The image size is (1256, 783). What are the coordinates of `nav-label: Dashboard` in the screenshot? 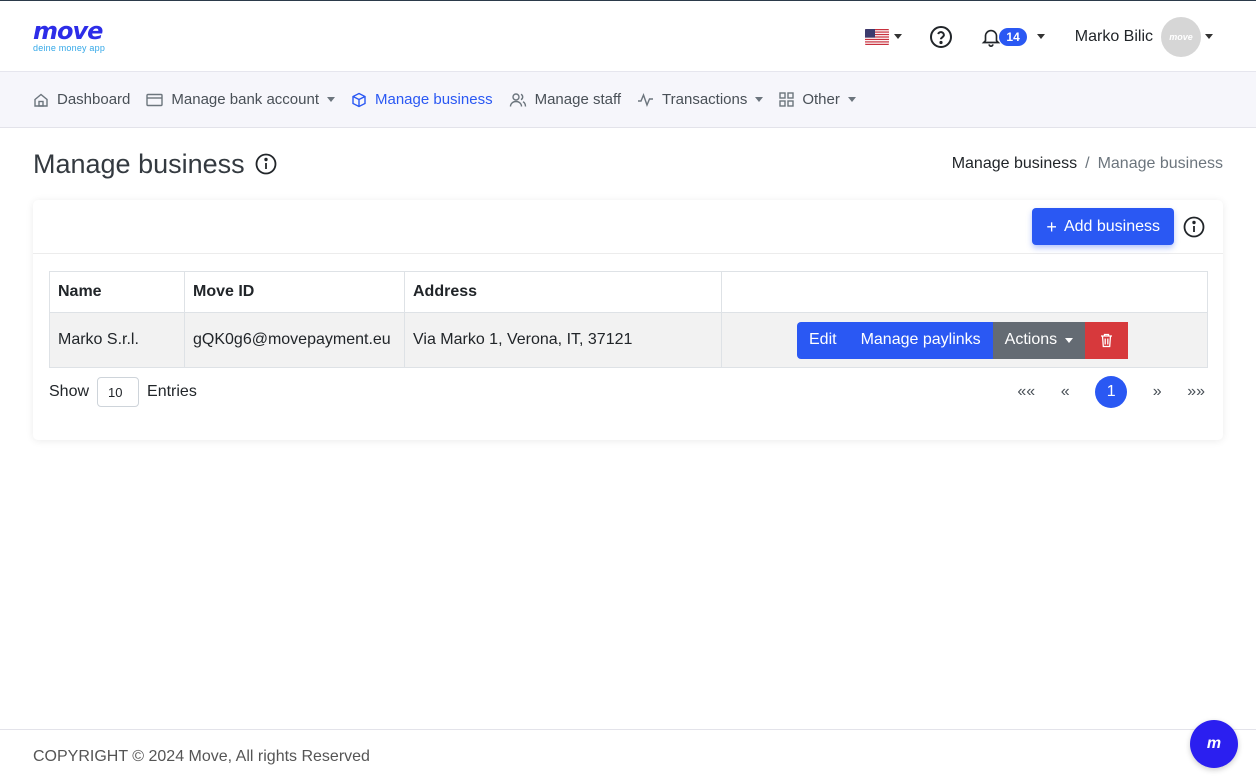 It's located at (94, 99).